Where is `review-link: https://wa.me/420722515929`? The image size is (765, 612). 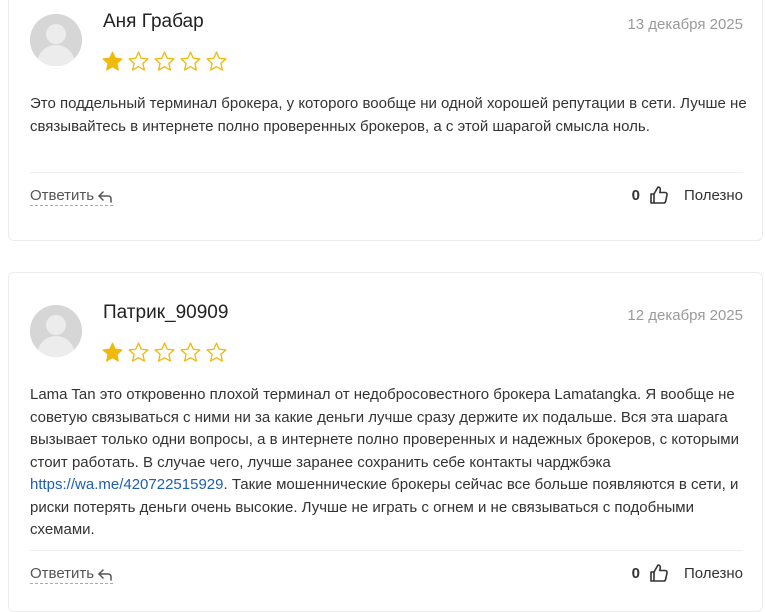 review-link: https://wa.me/420722515929 is located at coordinates (126, 484).